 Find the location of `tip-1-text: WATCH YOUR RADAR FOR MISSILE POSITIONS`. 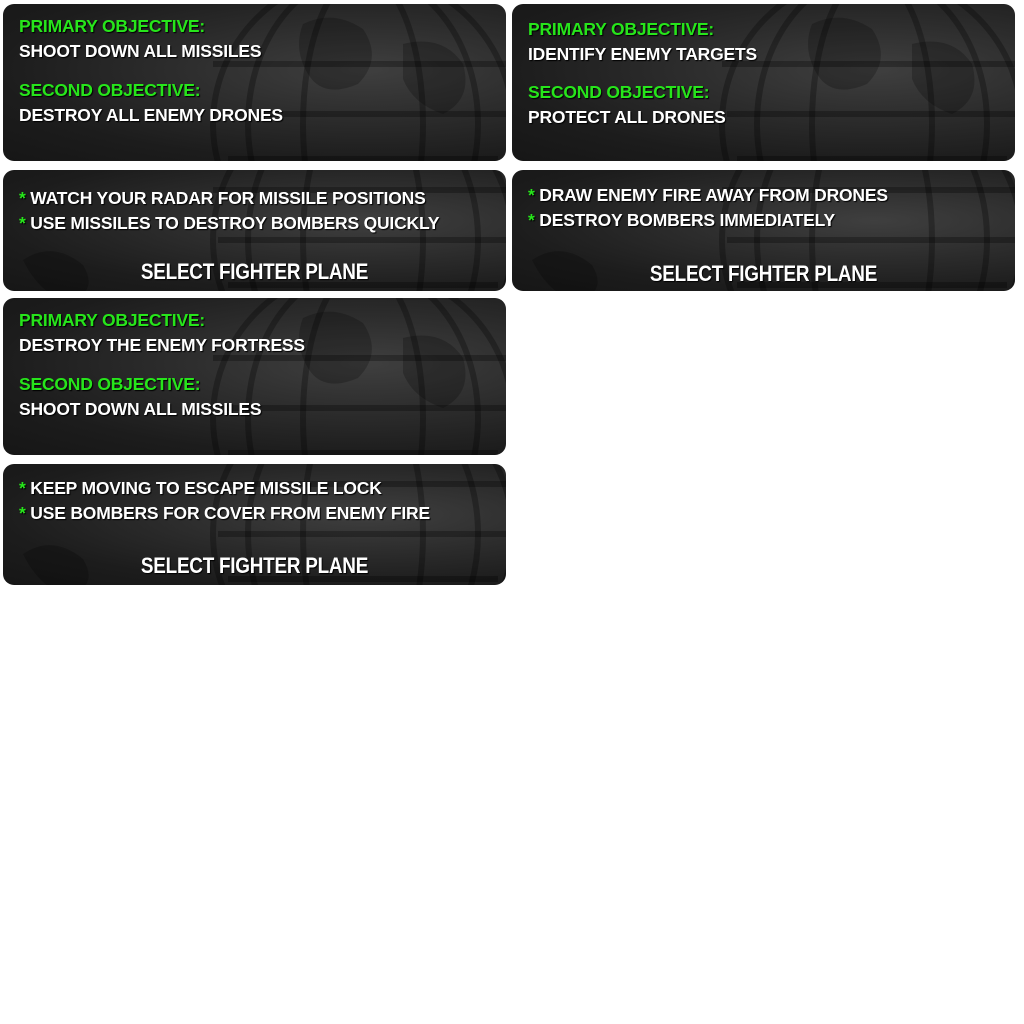

tip-1-text: WATCH YOUR RADAR FOR MISSILE POSITIONS is located at coordinates (228, 198).